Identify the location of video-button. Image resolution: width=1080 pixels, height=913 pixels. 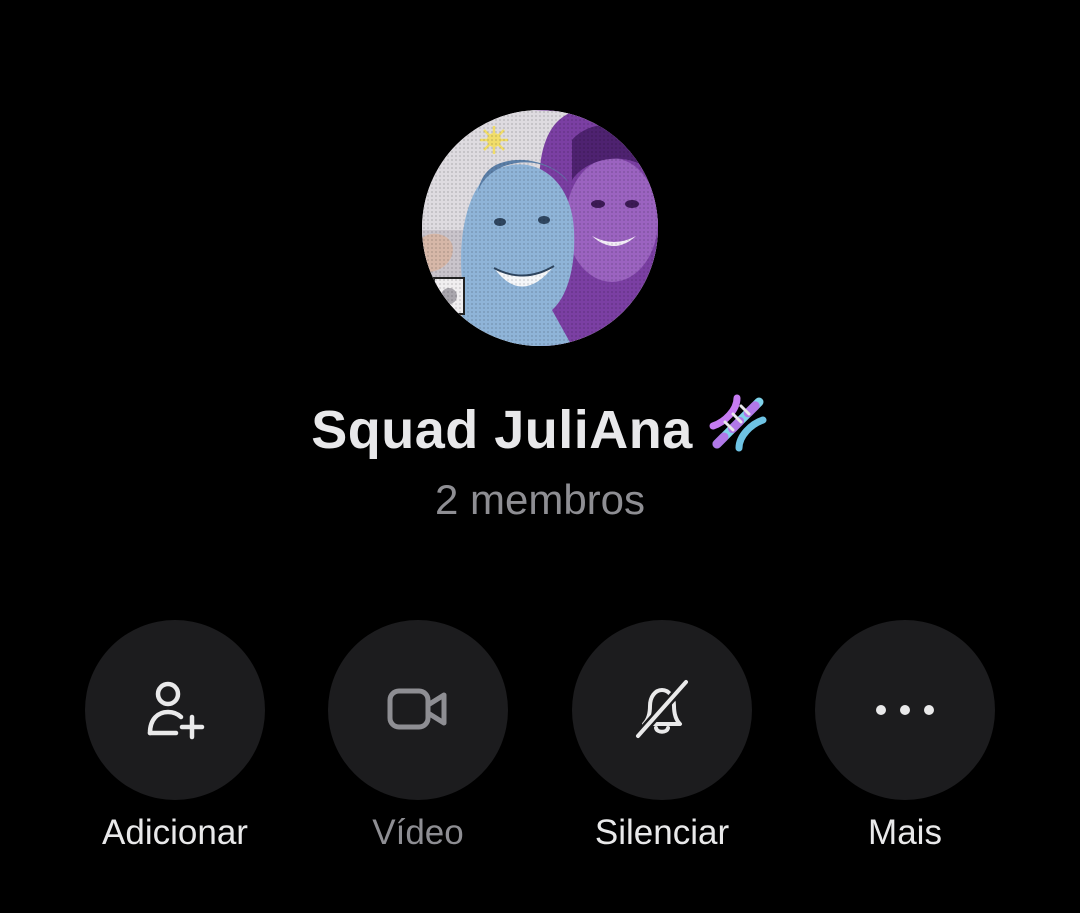
(418, 710).